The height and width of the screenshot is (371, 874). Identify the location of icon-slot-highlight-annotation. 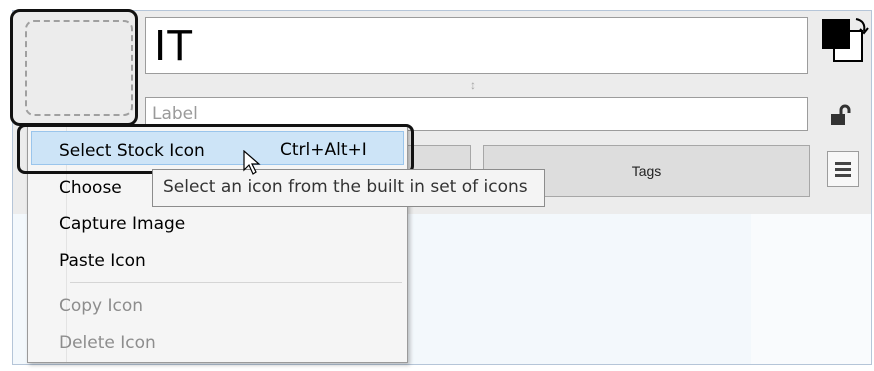
(74, 67).